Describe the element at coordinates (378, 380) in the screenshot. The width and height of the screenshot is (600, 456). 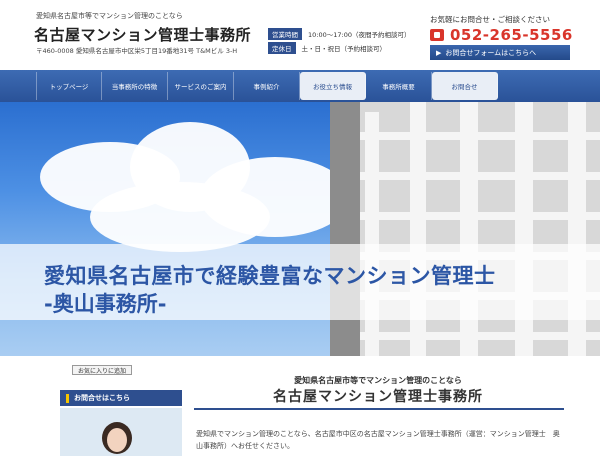
I see `main-subtitle: 愛知県名古屋市等でマンション管理のことなら` at that location.